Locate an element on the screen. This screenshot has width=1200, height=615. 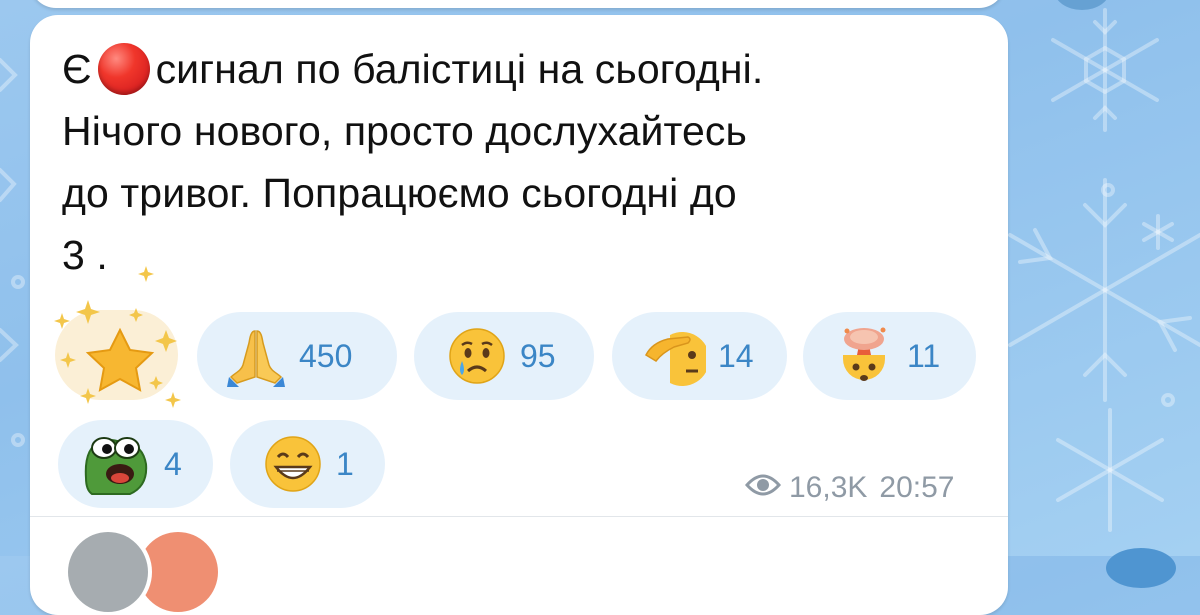
reaction-frog-button: 4 is located at coordinates (135, 464).